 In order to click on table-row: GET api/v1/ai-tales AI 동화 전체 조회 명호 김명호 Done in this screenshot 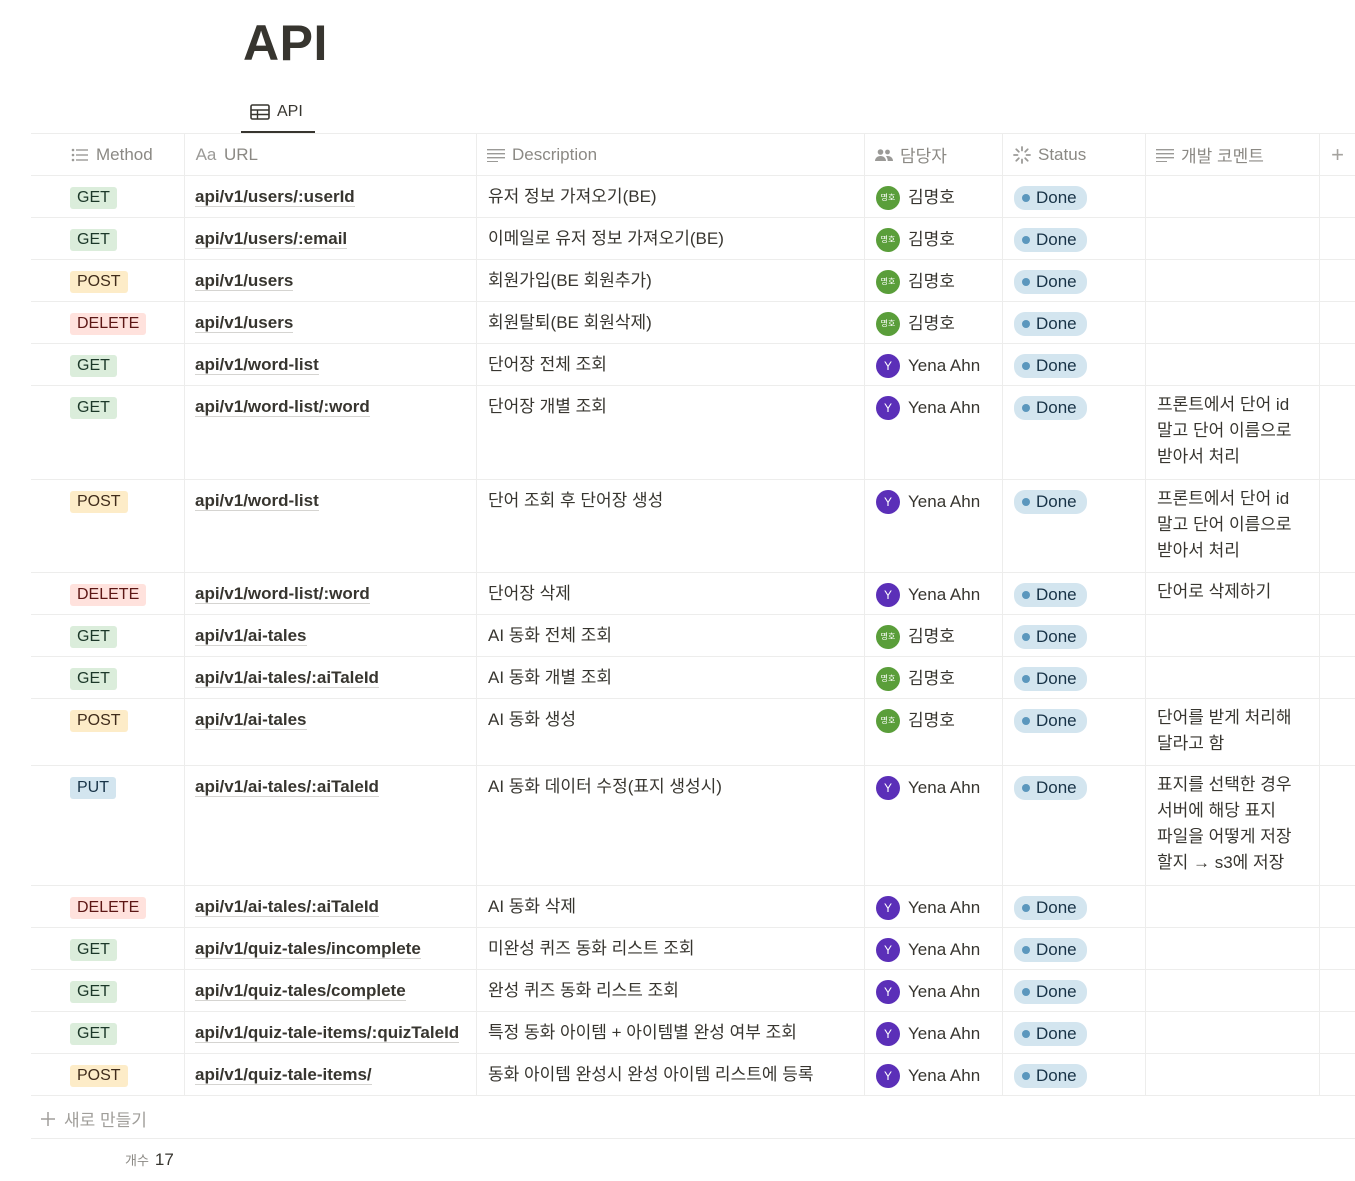, I will do `click(693, 636)`.